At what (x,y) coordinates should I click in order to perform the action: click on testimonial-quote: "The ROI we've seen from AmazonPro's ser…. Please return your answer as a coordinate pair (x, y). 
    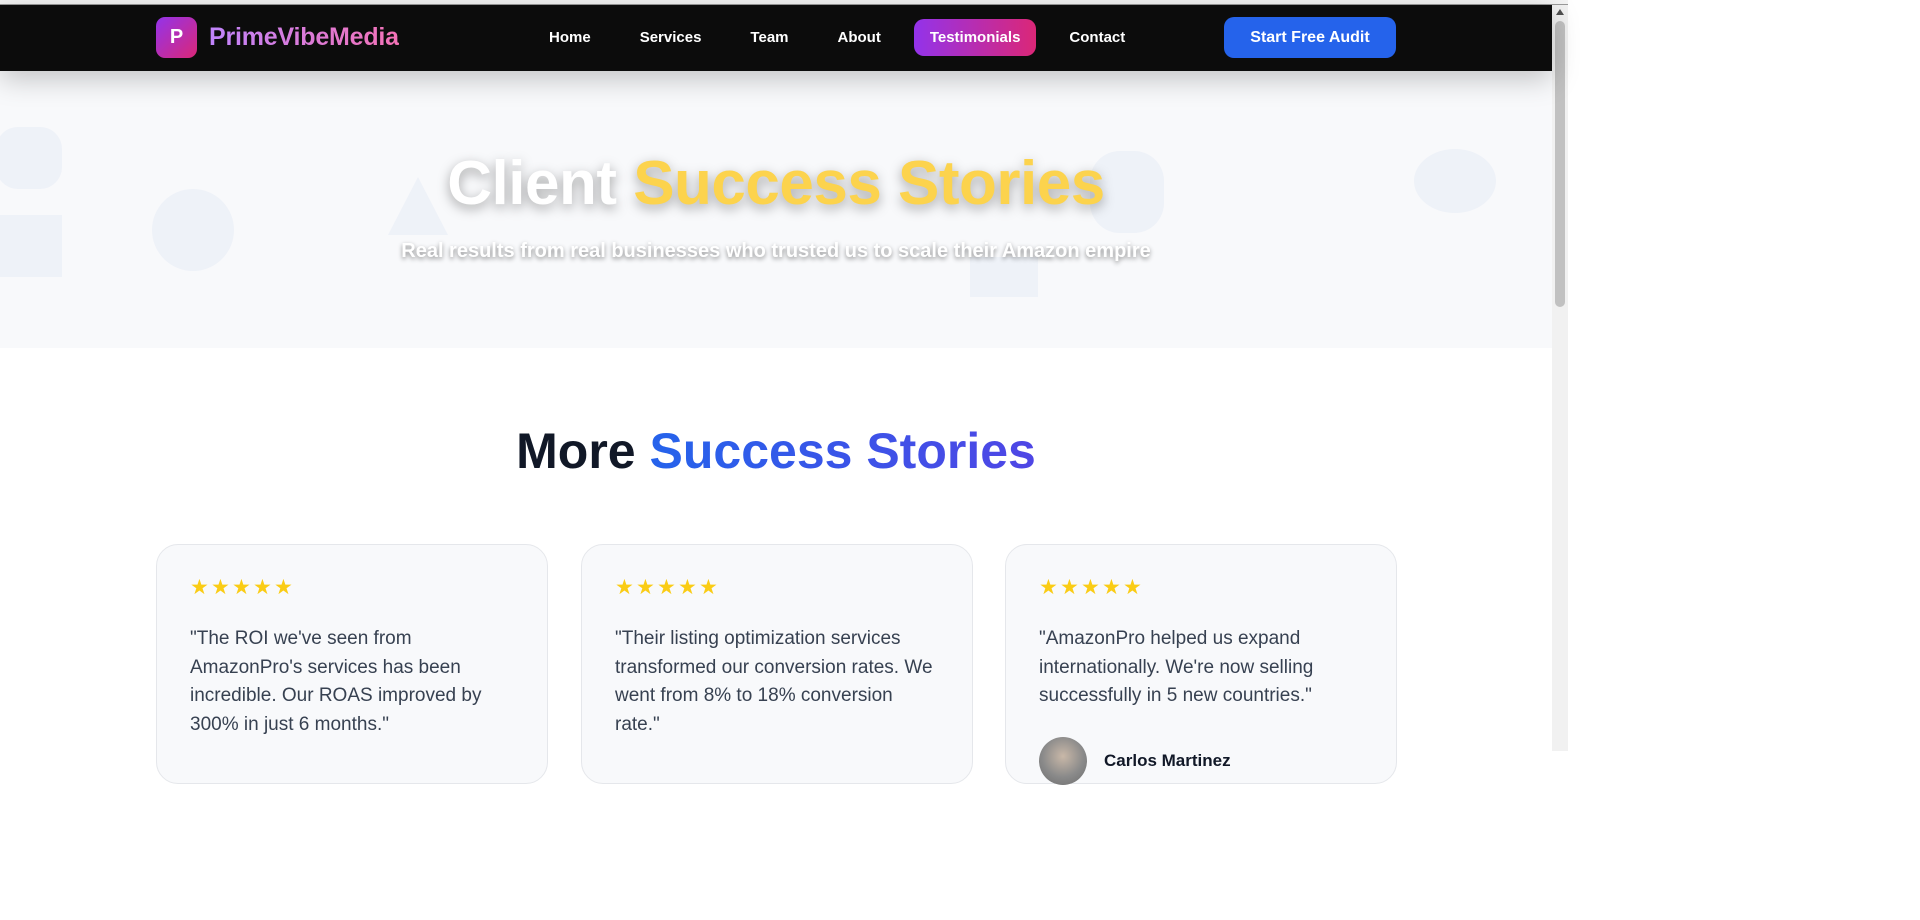
    Looking at the image, I should click on (336, 681).